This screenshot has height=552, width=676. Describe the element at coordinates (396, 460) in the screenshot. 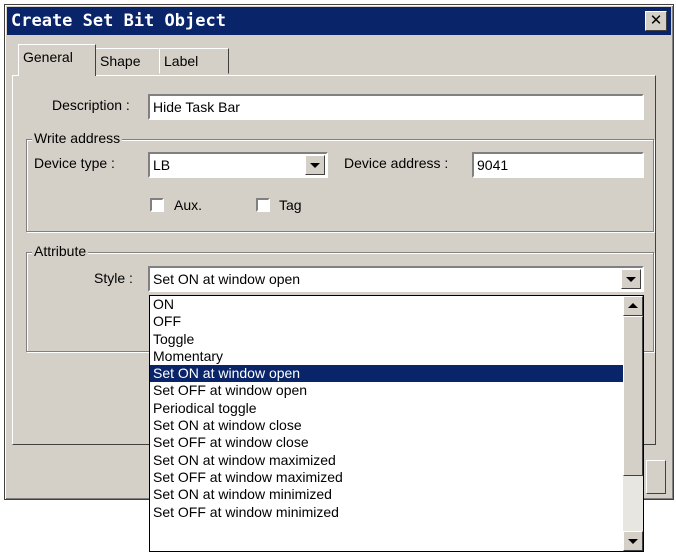

I see `style-option: Set ON at window maximized` at that location.